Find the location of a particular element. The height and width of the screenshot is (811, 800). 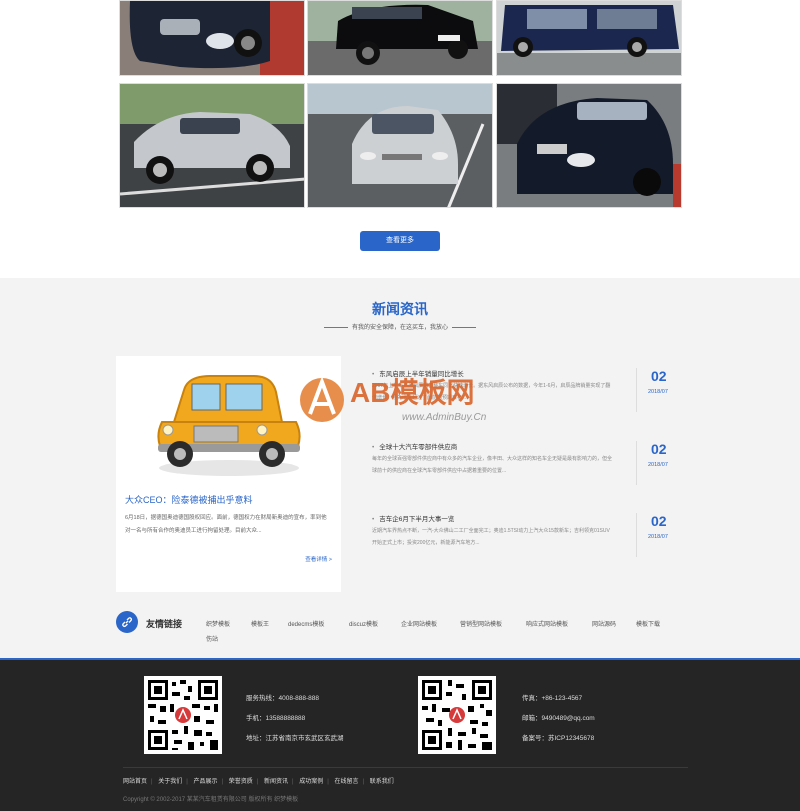

view-details-link: 查看详情 > is located at coordinates (318, 559).